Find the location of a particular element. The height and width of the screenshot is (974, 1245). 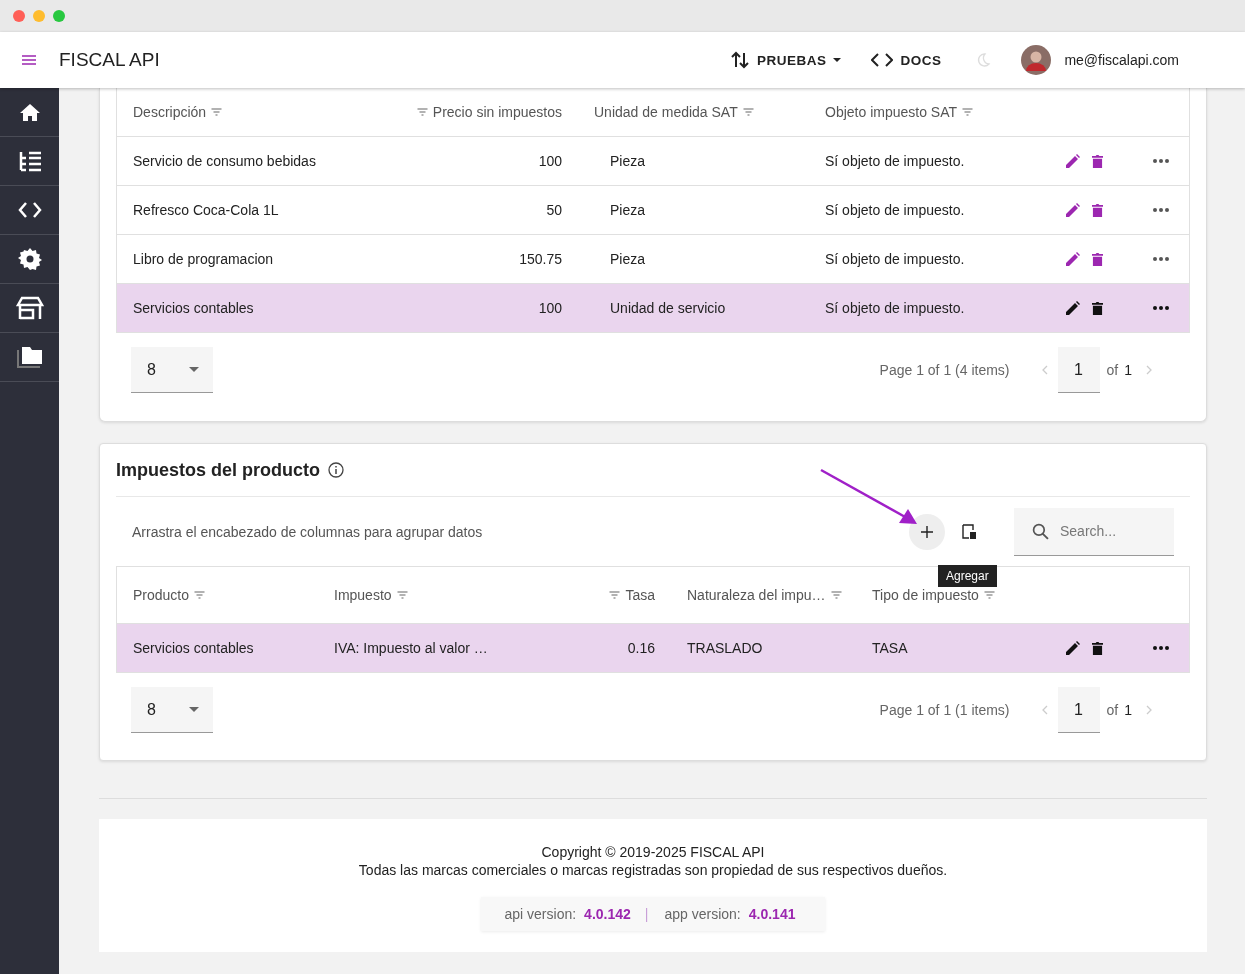

search-icon is located at coordinates (1040, 531).